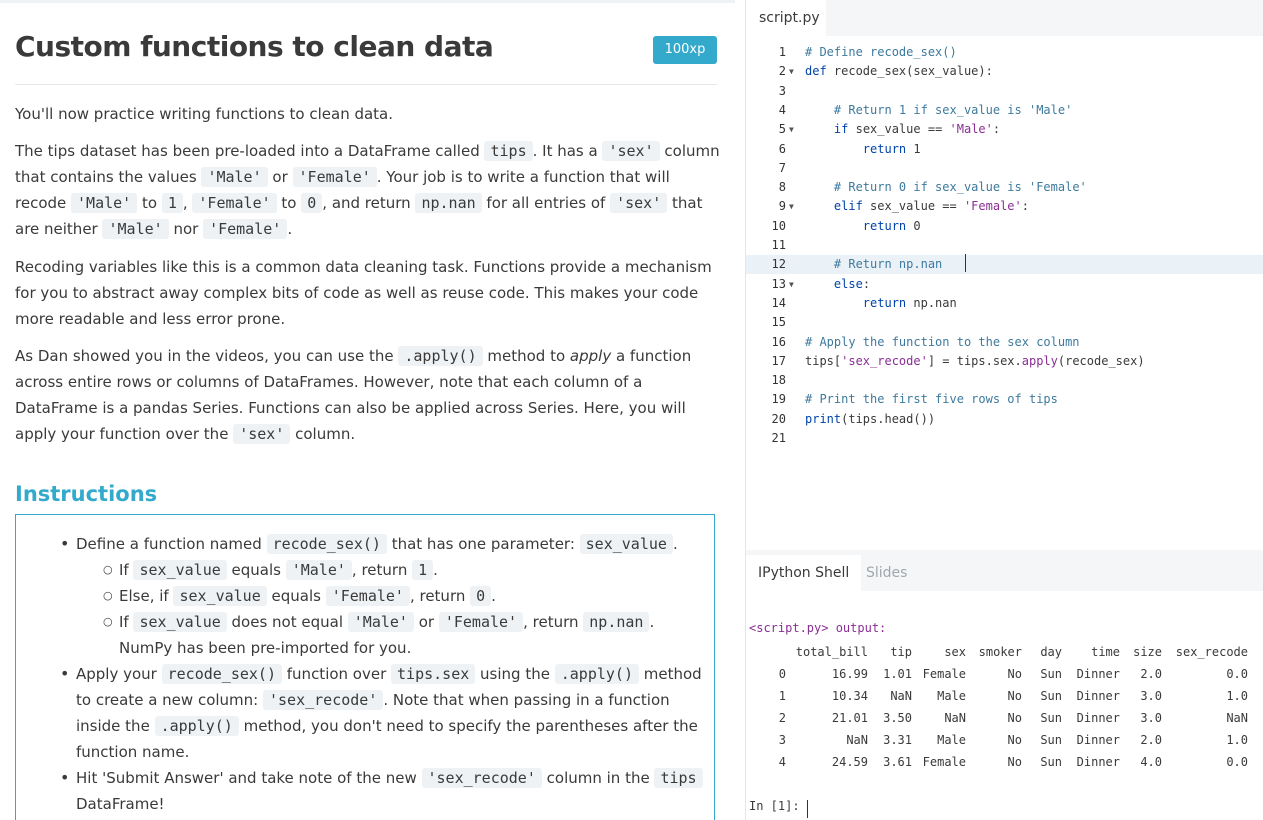 This screenshot has height=820, width=1263. What do you see at coordinates (1211, 652) in the screenshot?
I see `column-header: sex_recode` at bounding box center [1211, 652].